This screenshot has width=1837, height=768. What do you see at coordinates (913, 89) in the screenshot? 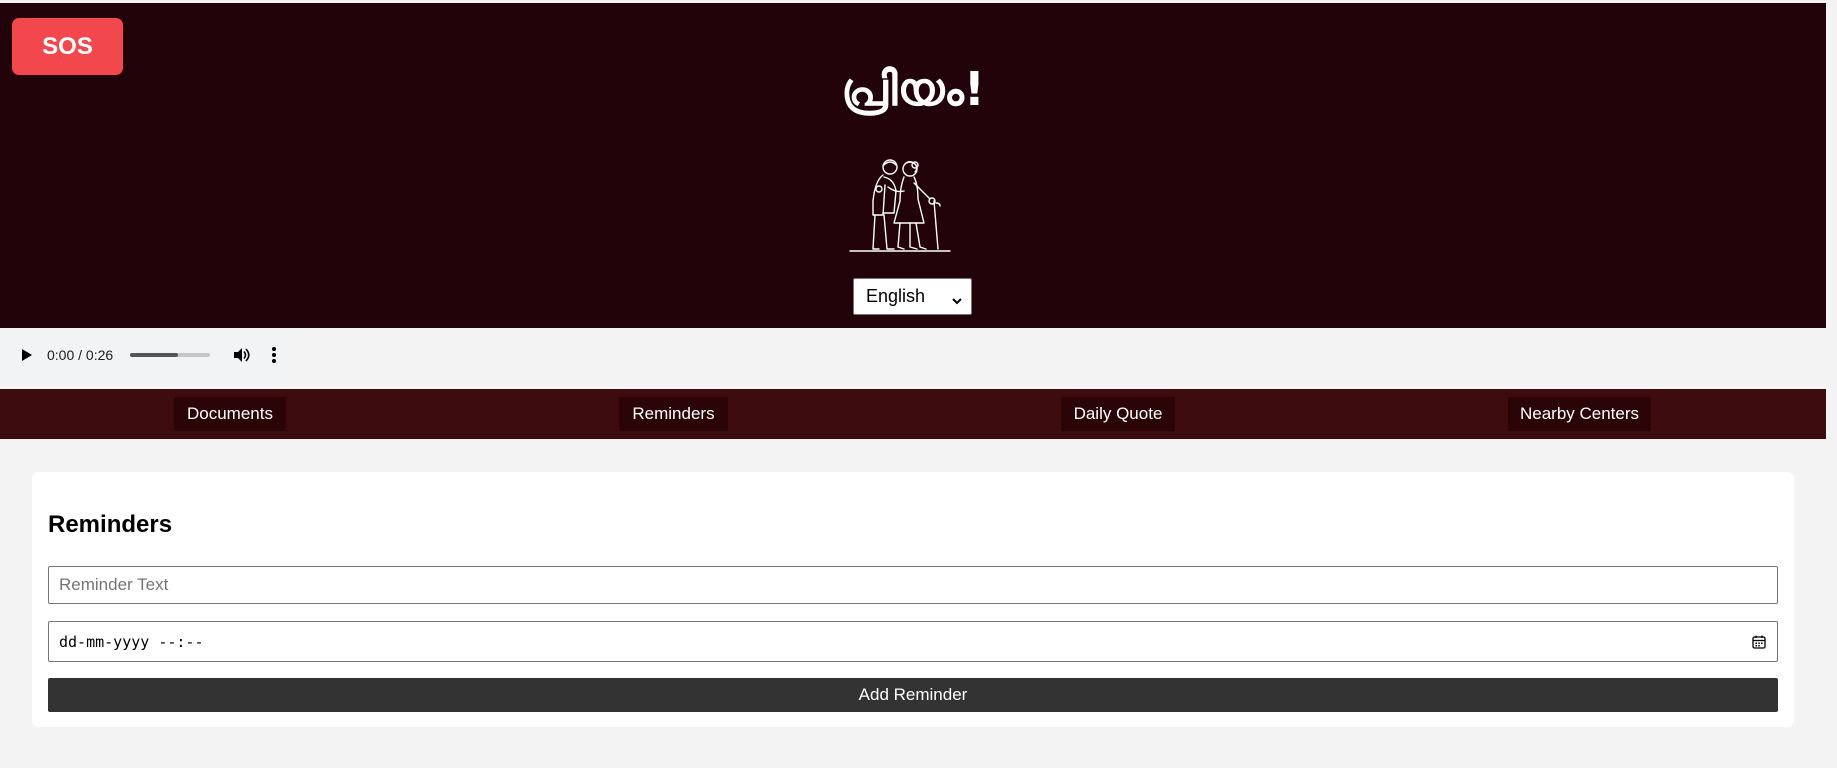
I see `page-title: പ്രിയം!` at bounding box center [913, 89].